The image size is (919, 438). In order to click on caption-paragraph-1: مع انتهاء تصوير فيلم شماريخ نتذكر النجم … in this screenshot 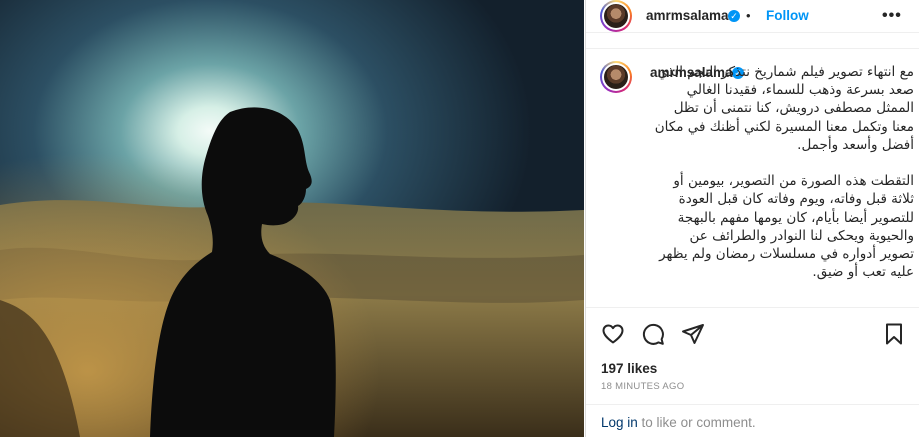, I will do `click(782, 108)`.